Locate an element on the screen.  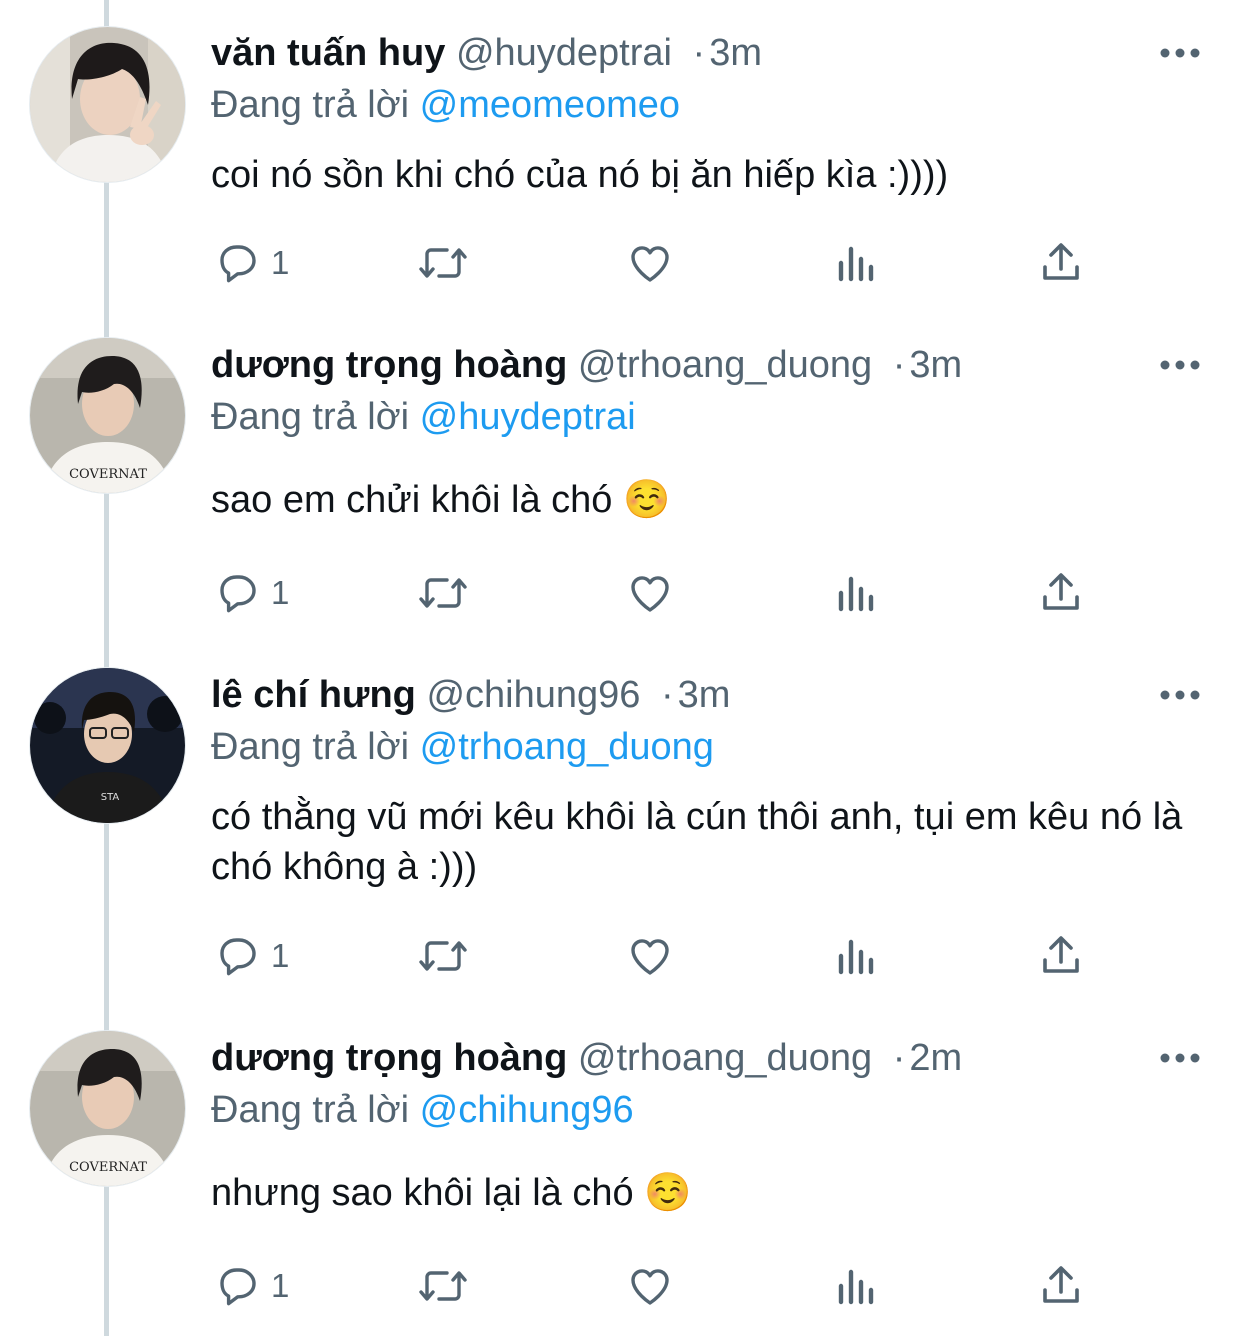
replying-to: Đang trả lời @trhoang_duong is located at coordinates (462, 747).